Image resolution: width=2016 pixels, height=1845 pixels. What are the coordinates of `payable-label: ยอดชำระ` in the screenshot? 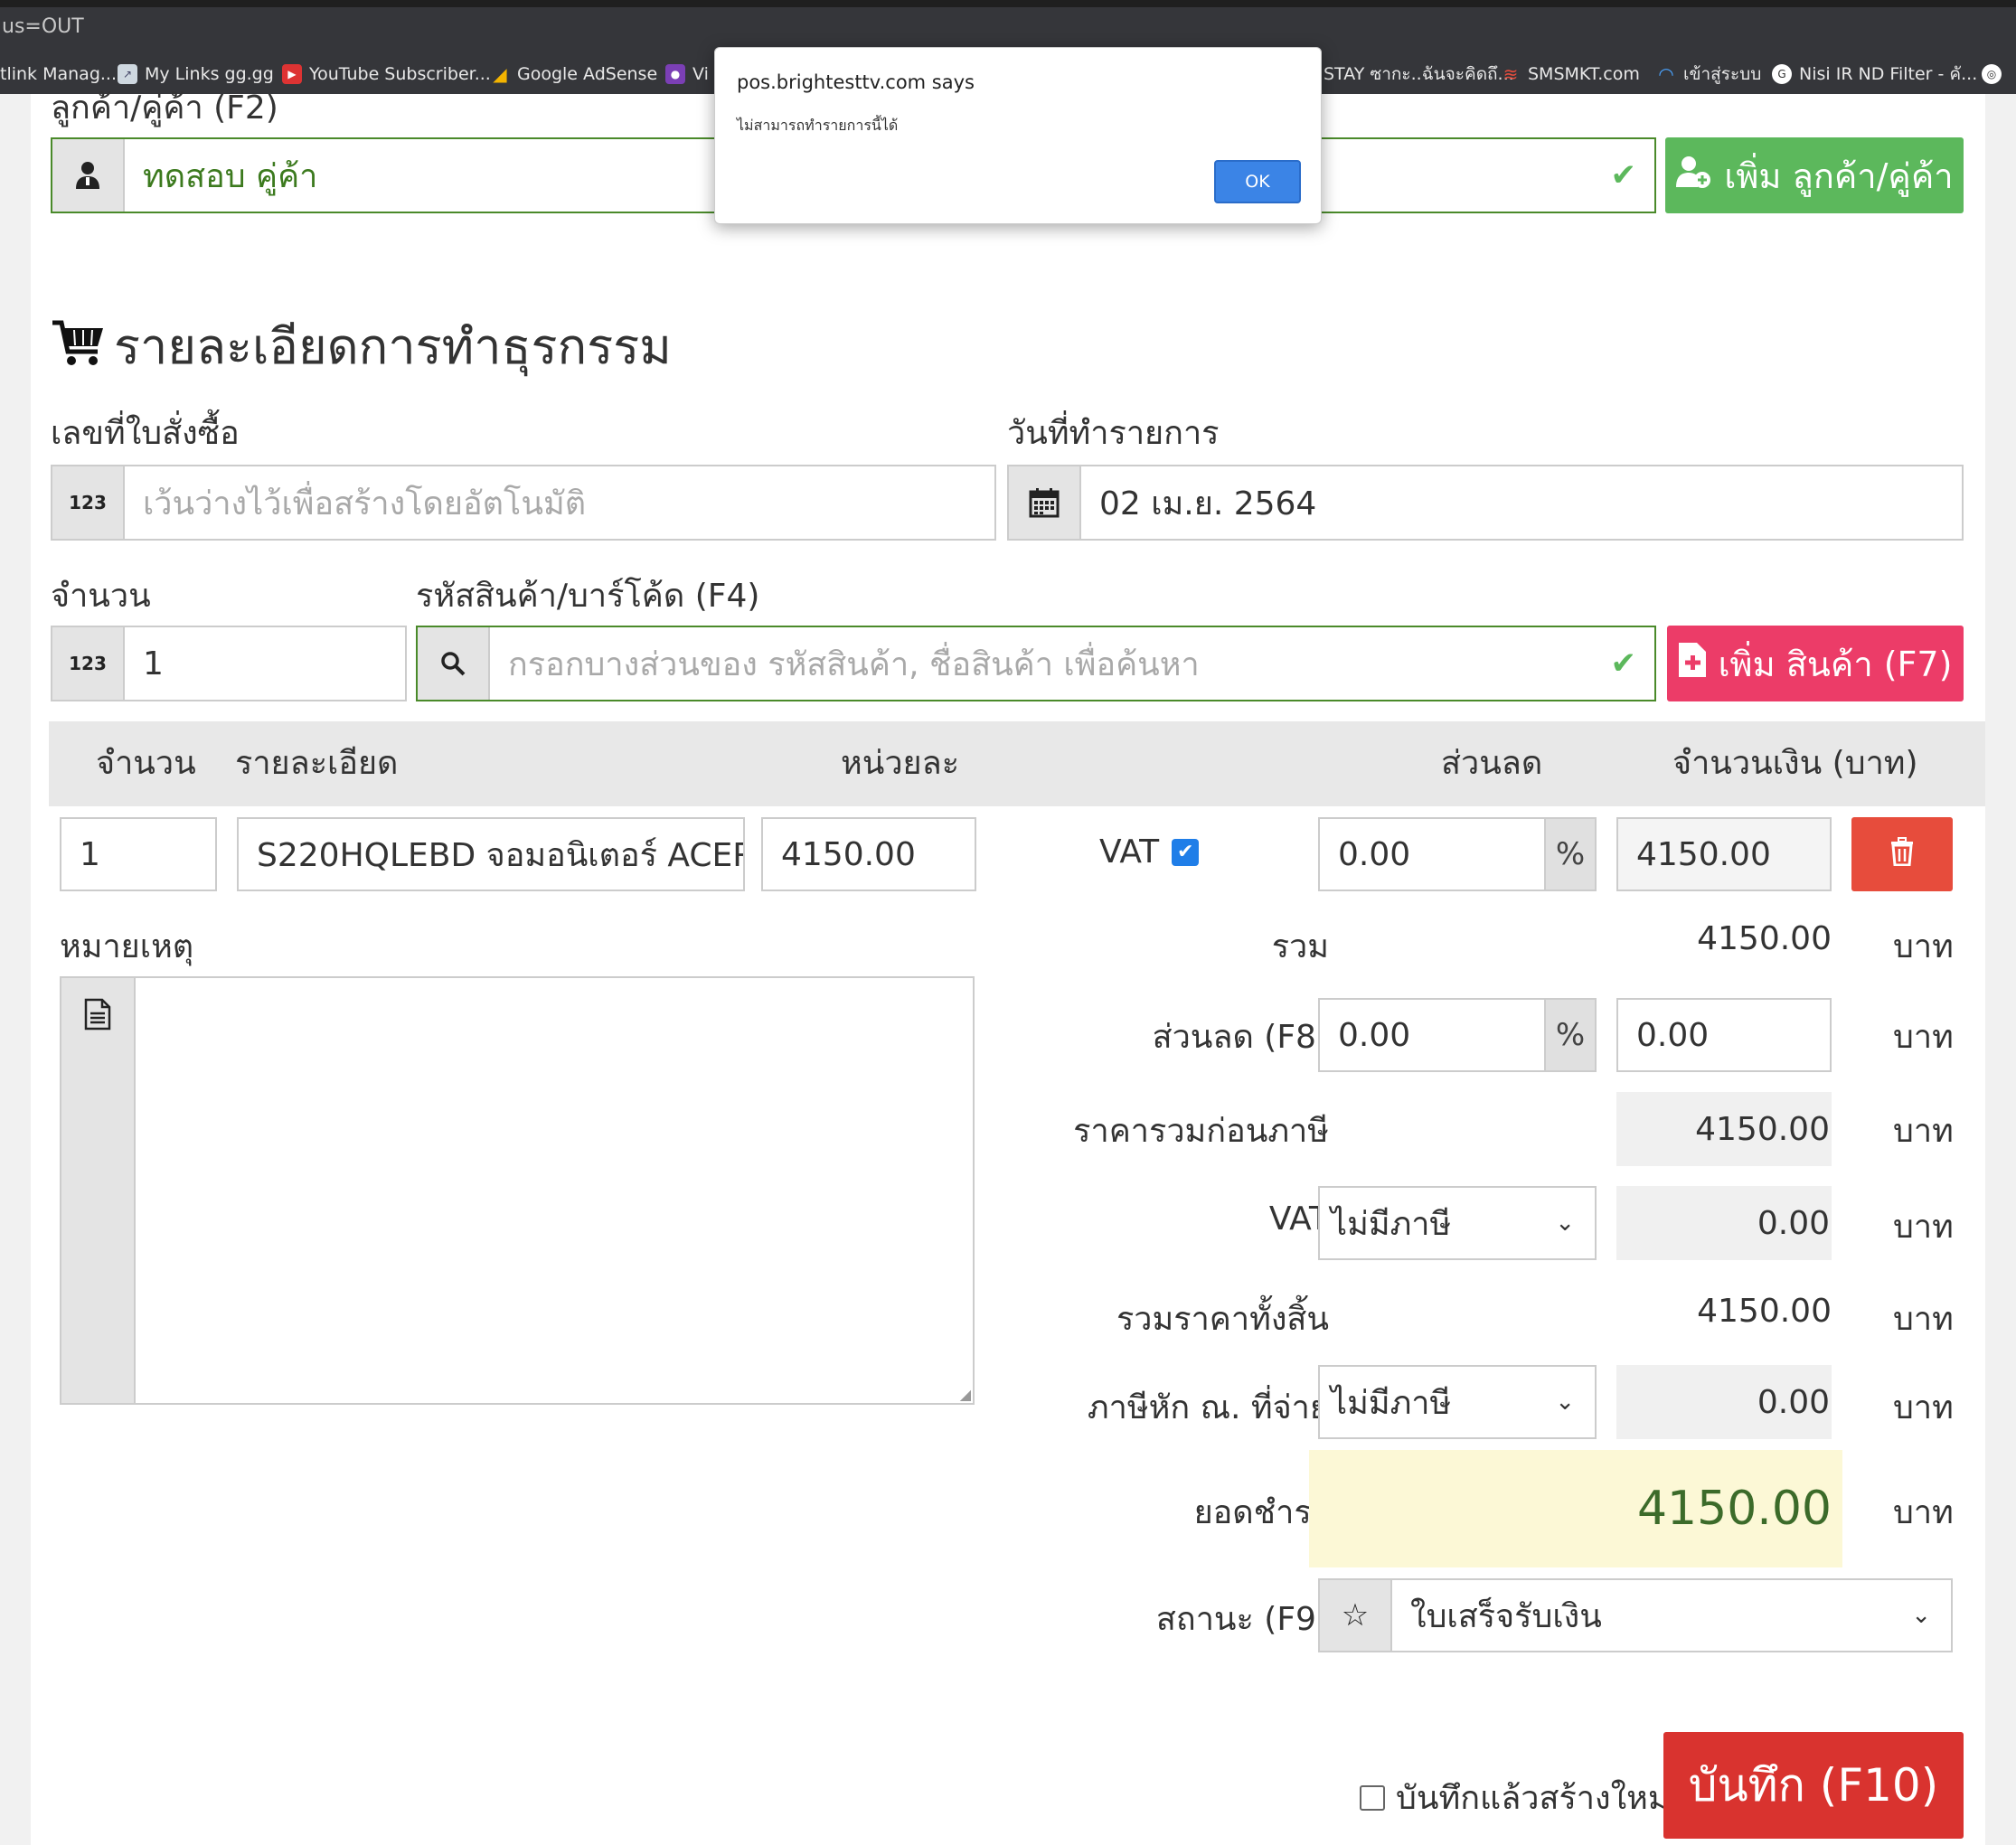 It's located at (1261, 1512).